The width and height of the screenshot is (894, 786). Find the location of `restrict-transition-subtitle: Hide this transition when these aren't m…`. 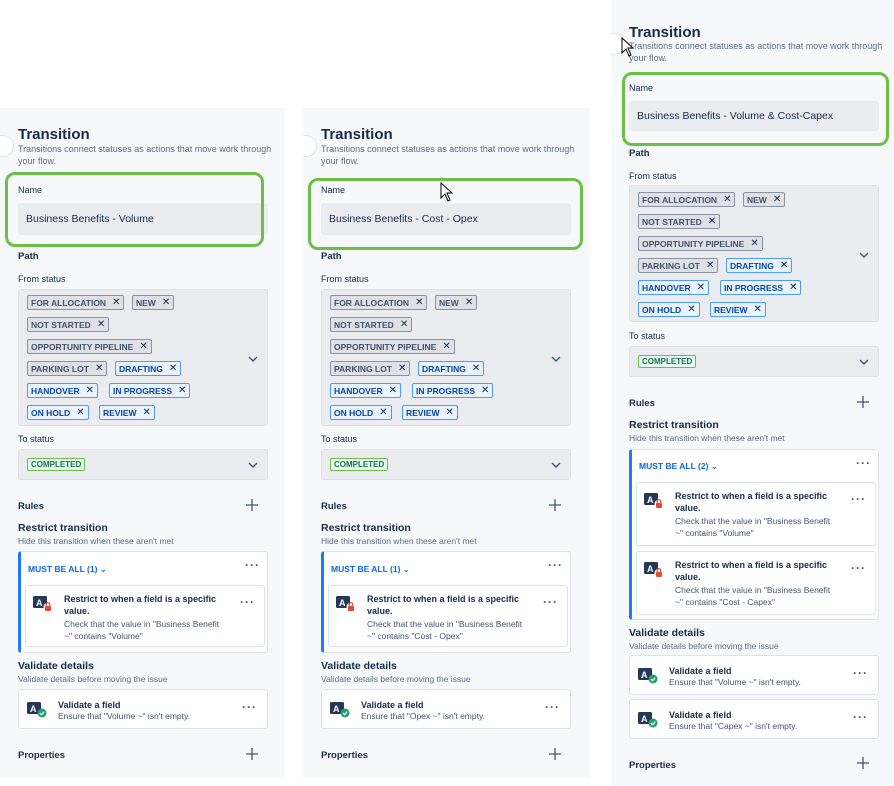

restrict-transition-subtitle: Hide this transition when these aren't m… is located at coordinates (399, 541).